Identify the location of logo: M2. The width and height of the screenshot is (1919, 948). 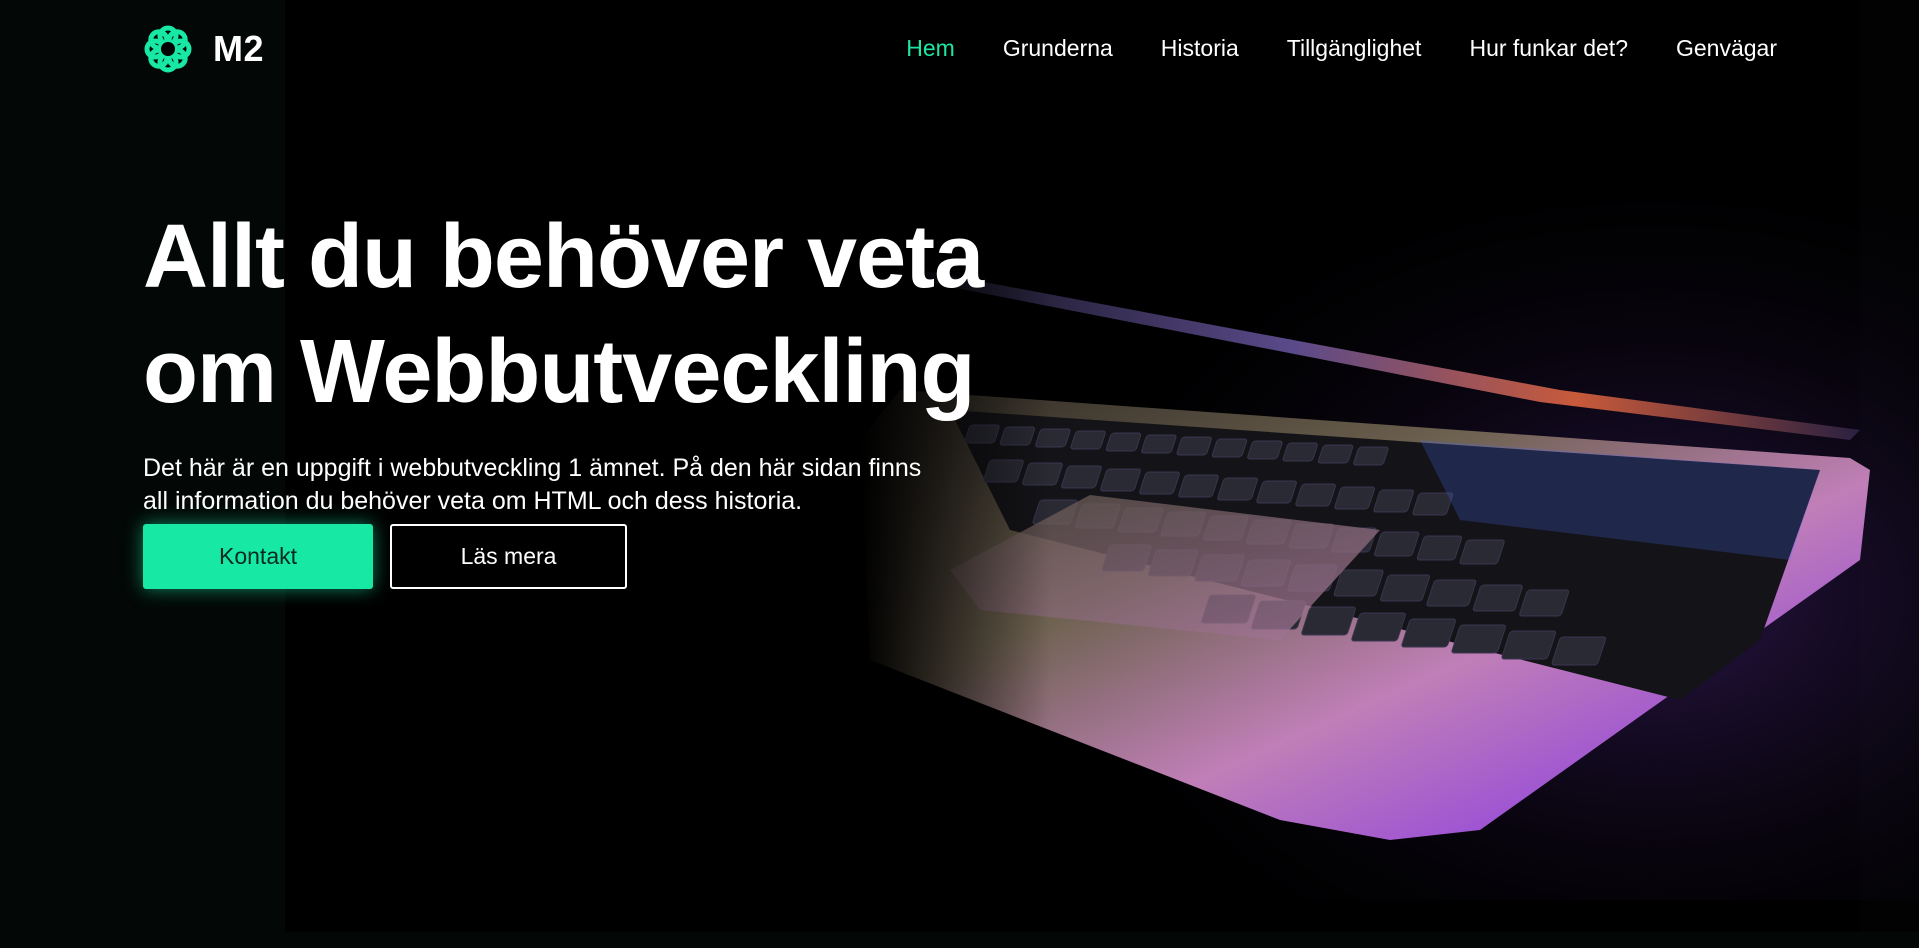
(203, 49).